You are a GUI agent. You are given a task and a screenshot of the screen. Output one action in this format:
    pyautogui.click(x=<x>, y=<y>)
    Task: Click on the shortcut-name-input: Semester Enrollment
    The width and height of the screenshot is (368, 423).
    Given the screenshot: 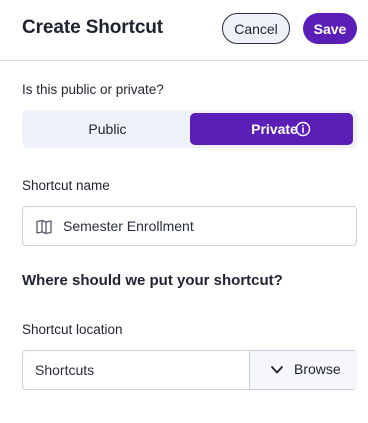 What is the action you would take?
    pyautogui.click(x=189, y=226)
    